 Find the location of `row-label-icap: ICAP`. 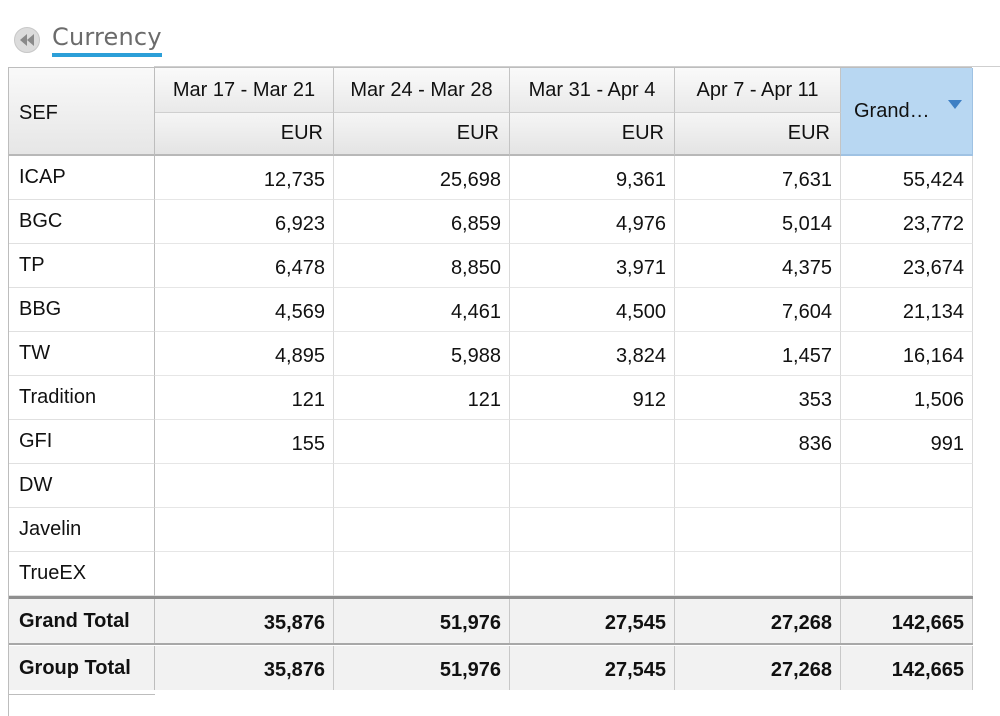

row-label-icap: ICAP is located at coordinates (82, 178).